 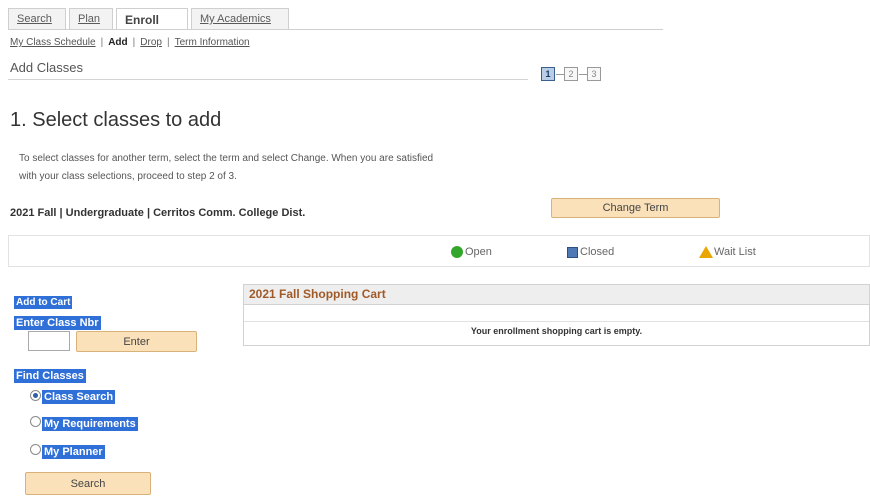 What do you see at coordinates (635, 208) in the screenshot?
I see `change-term-button: Change Term` at bounding box center [635, 208].